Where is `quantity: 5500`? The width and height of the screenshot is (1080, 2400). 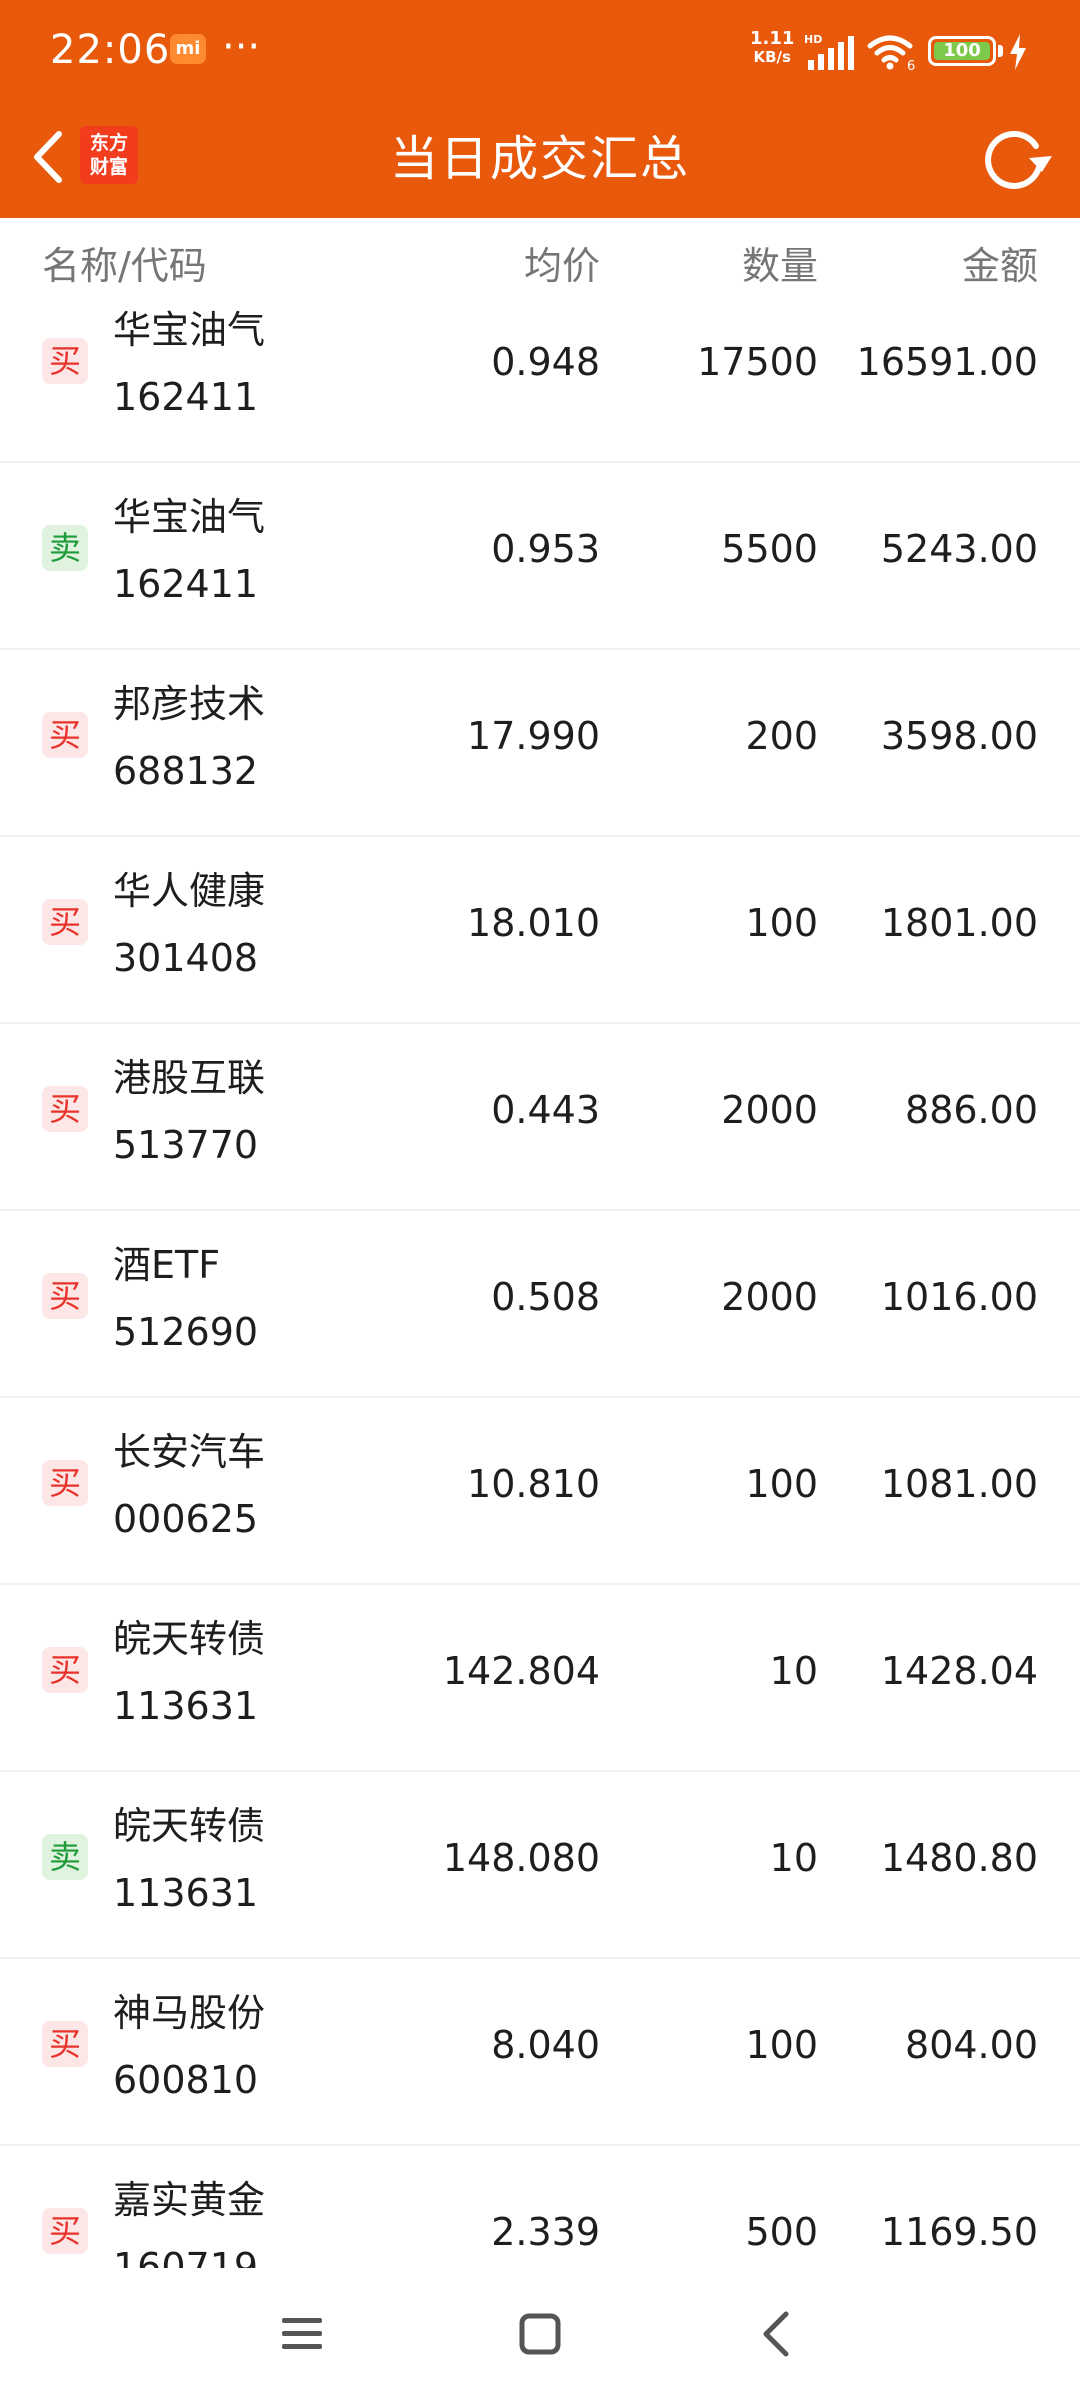 quantity: 5500 is located at coordinates (769, 549).